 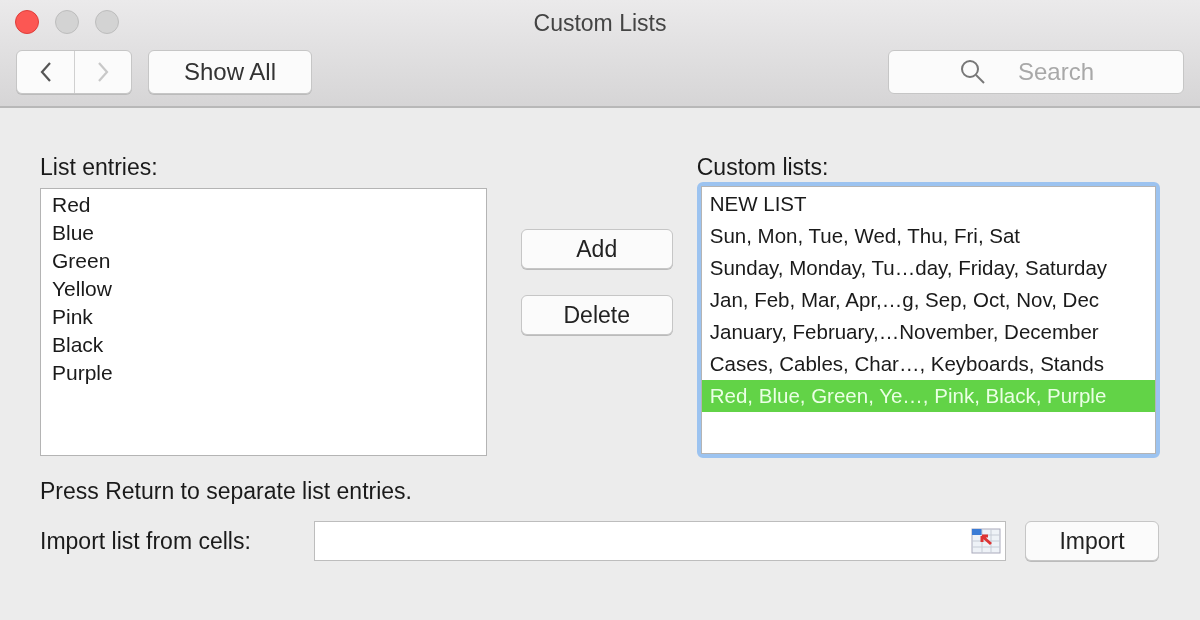 What do you see at coordinates (928, 236) in the screenshot?
I see `custom-list-item: Sun, Mon, Tue, Wed, Thu, Fri, Sat` at bounding box center [928, 236].